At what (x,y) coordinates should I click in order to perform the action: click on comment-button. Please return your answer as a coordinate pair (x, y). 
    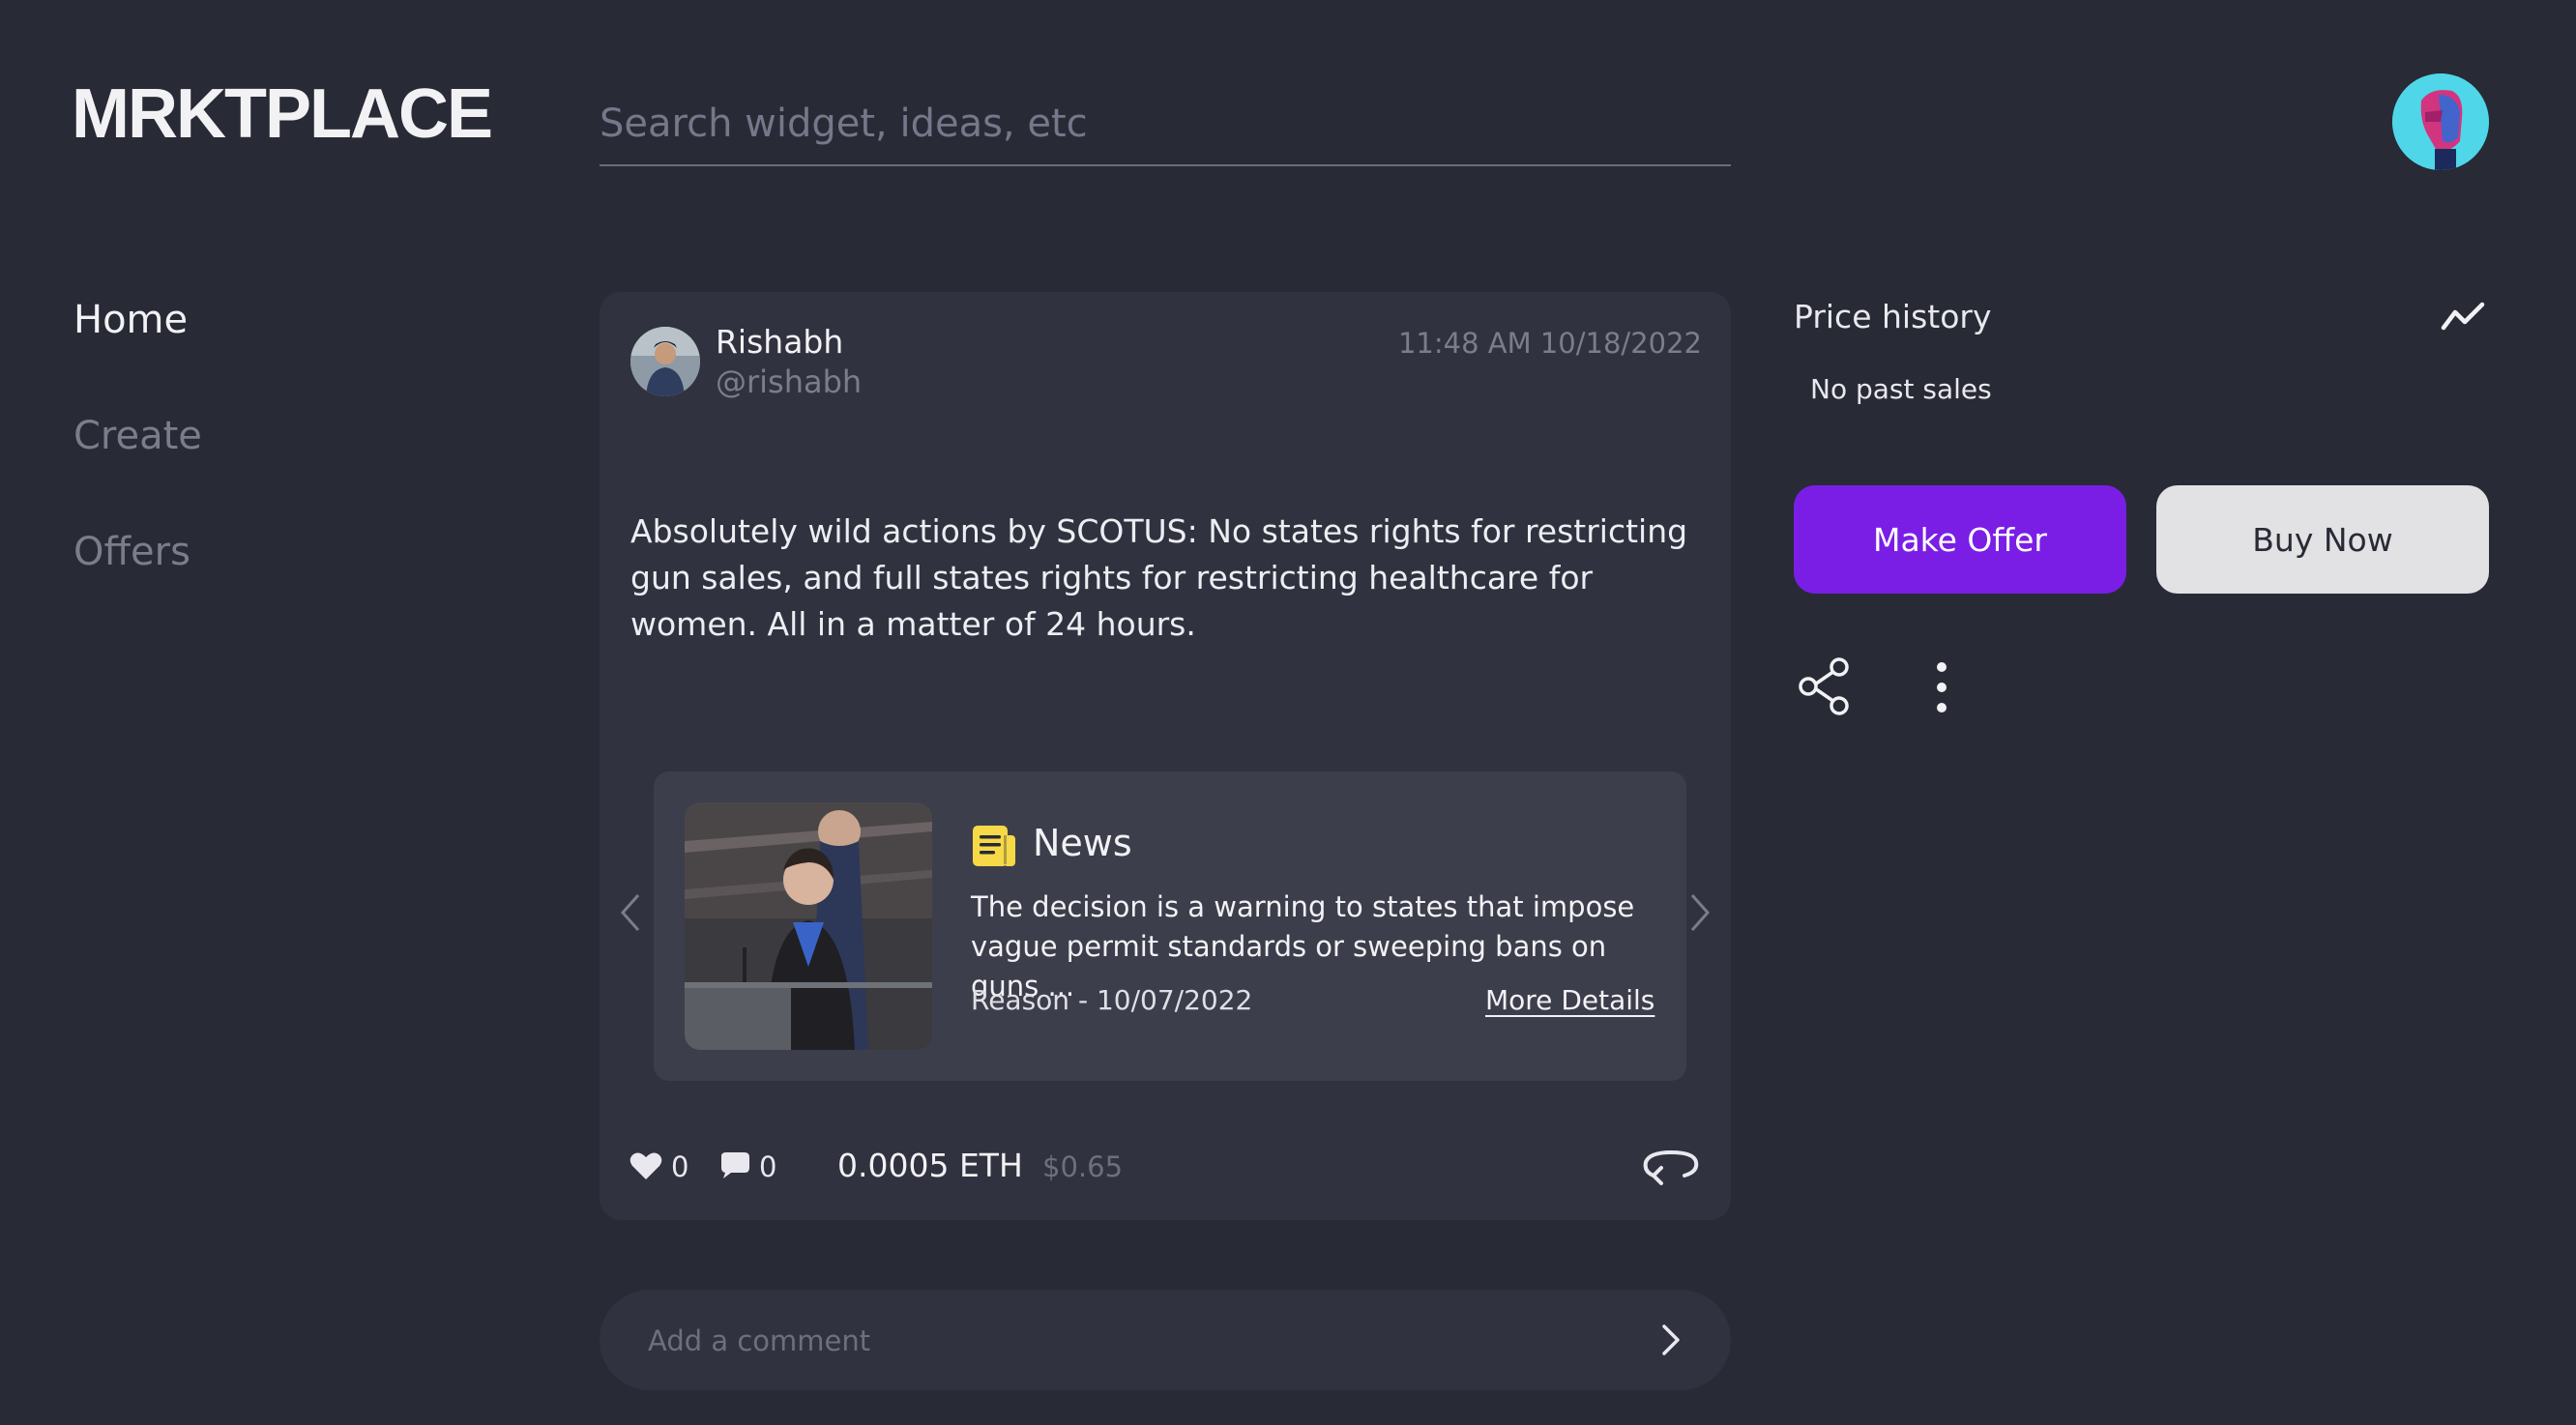
    Looking at the image, I should click on (734, 1168).